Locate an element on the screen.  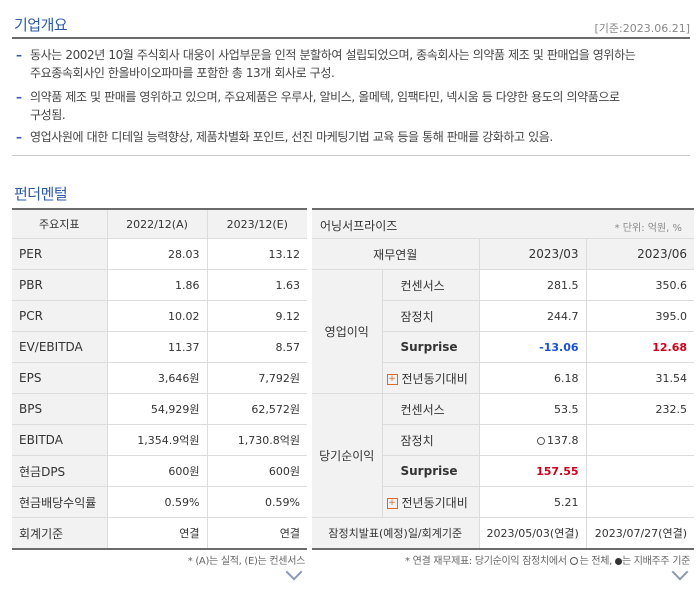
bullet-text: 주요종속회사인 한올바이오파마를 포함한 총 13개 회사로 구성. is located at coordinates (182, 73).